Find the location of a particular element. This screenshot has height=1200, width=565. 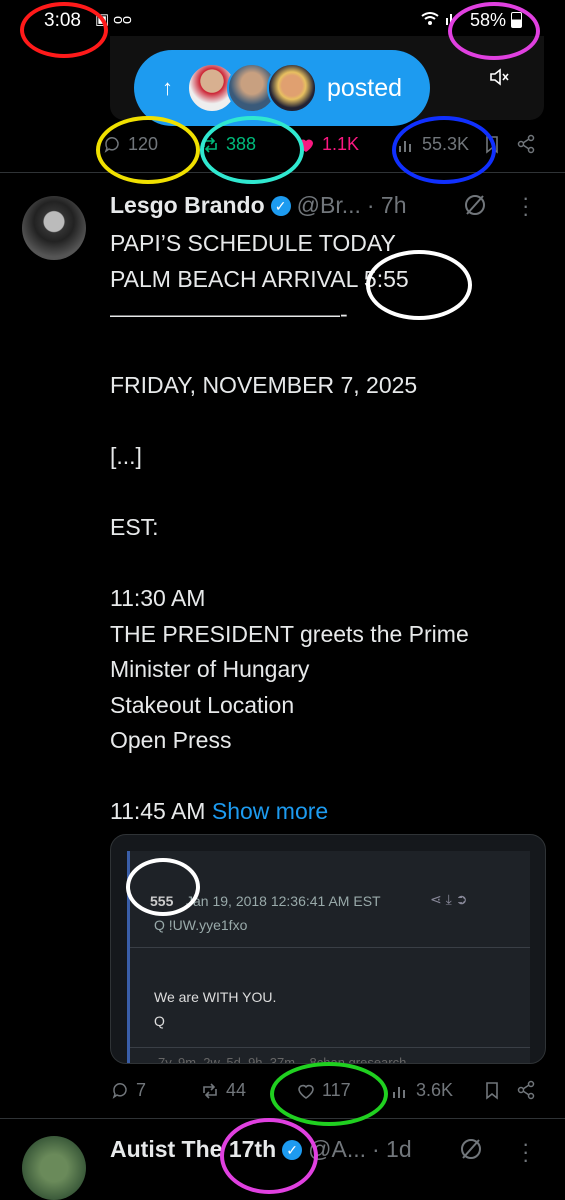

tweet-time: · 1d is located at coordinates (391, 1149).